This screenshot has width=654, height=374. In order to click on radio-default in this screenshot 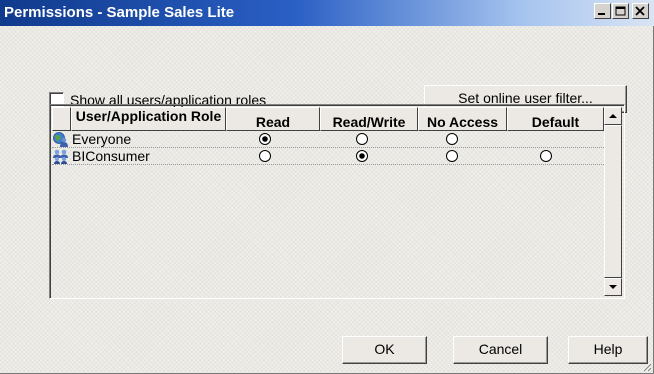, I will do `click(546, 156)`.